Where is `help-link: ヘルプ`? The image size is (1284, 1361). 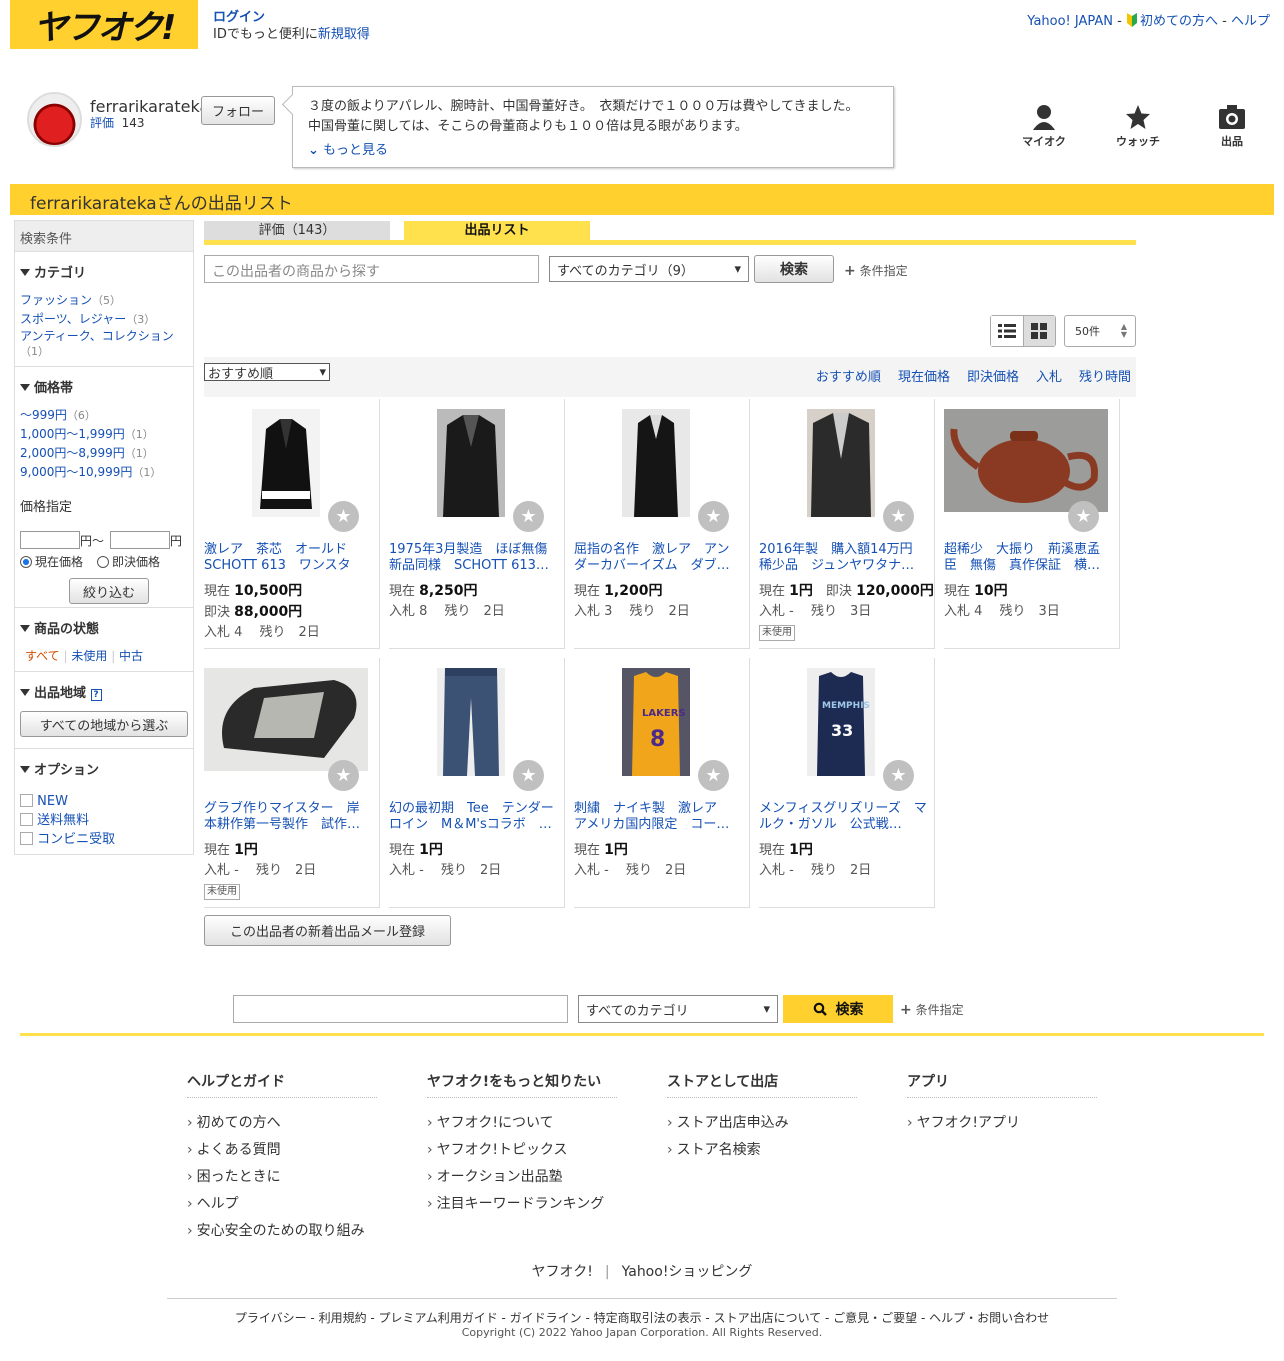 help-link: ヘルプ is located at coordinates (1250, 21).